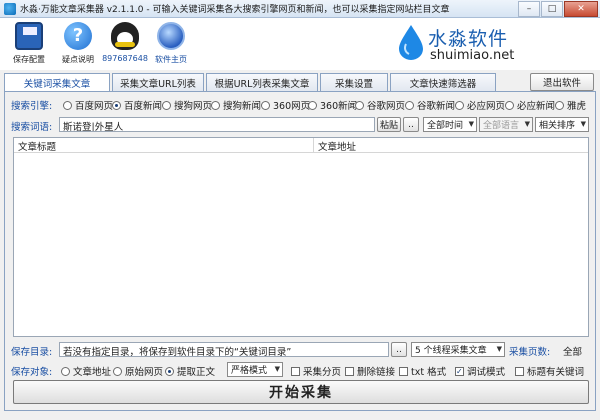 This screenshot has height=420, width=600. Describe the element at coordinates (430, 105) in the screenshot. I see `engine-radio-google-news: 谷歌新闻` at that location.